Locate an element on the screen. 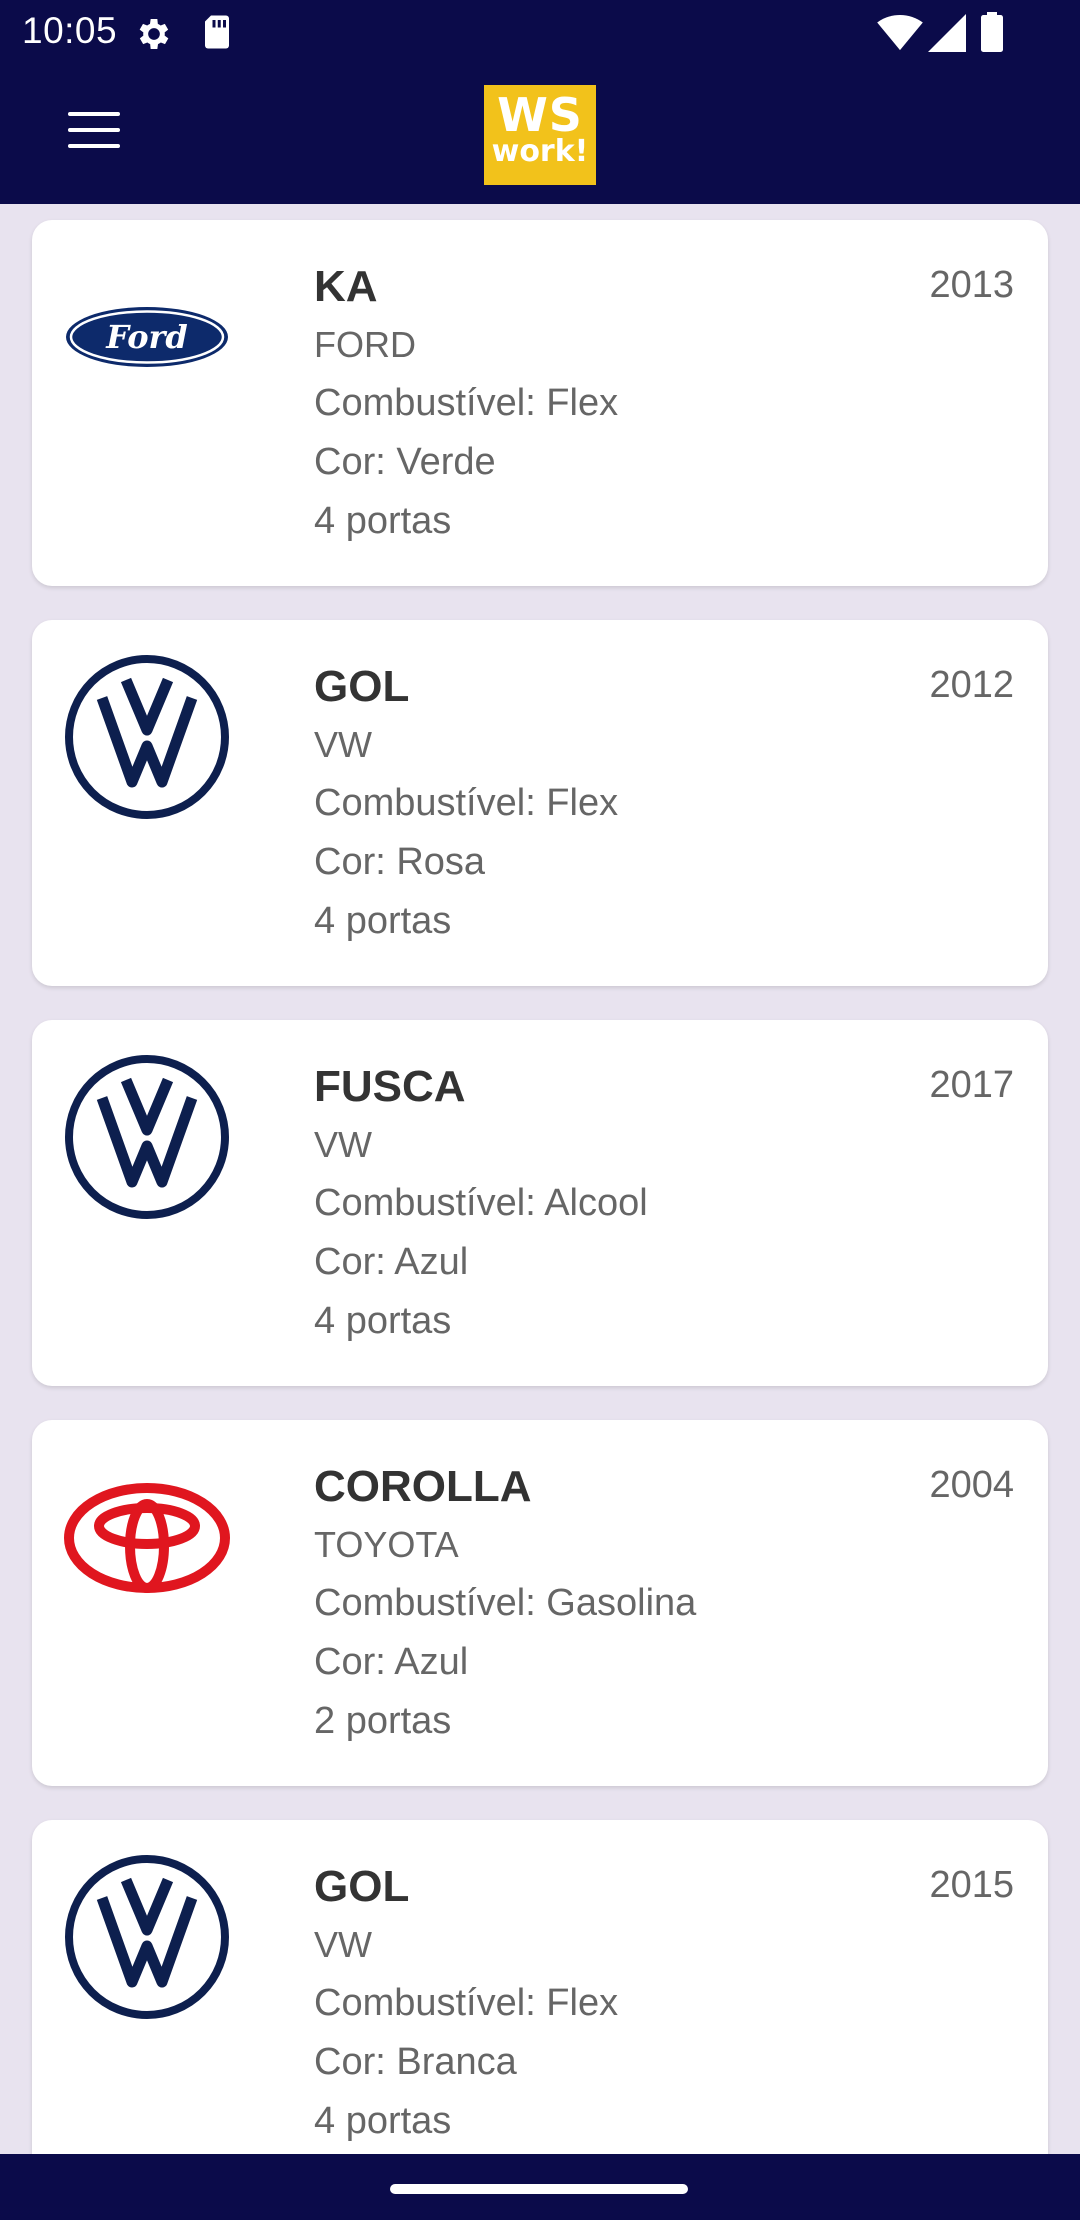  app-bar: WS work! is located at coordinates (540, 134).